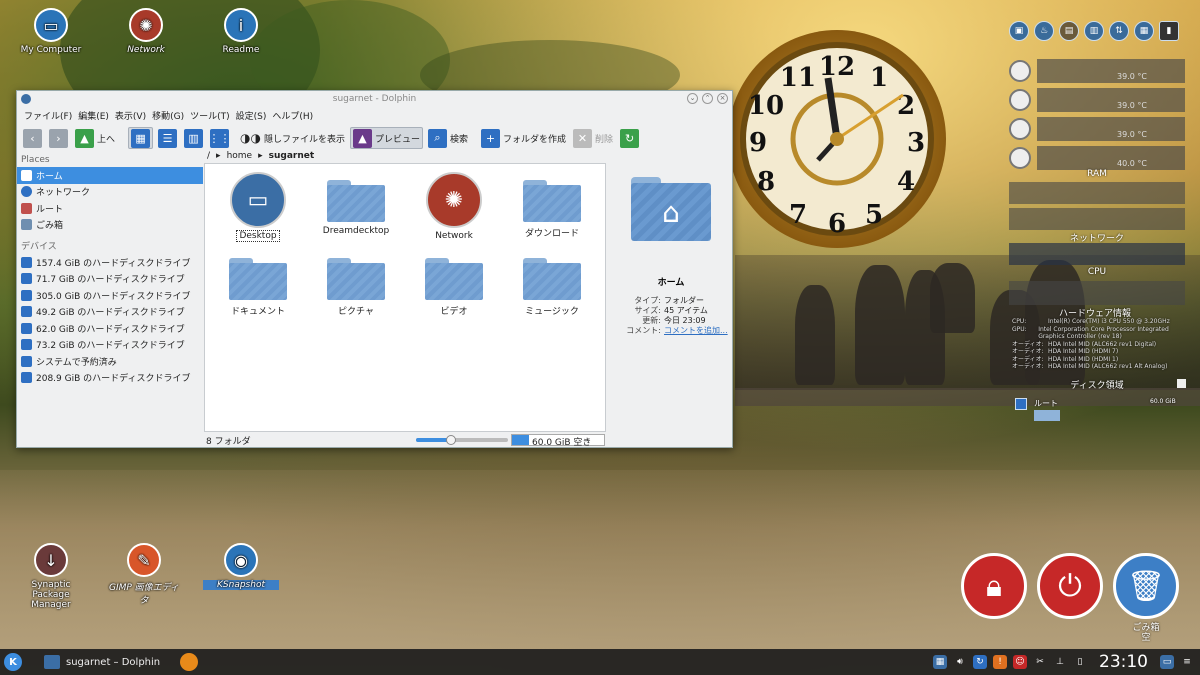  What do you see at coordinates (980, 662) in the screenshot?
I see `updates-icon: ↻` at bounding box center [980, 662].